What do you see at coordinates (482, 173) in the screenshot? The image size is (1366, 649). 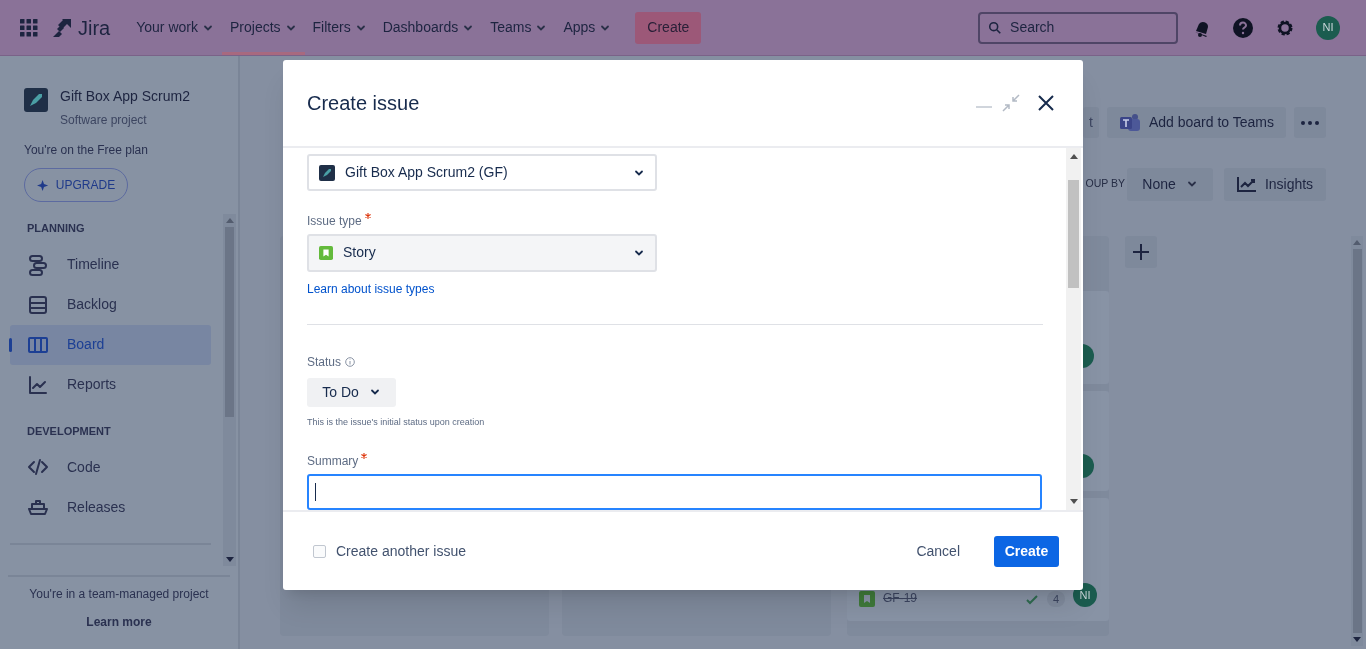 I see `project-select: Gift Box App Scrum2 (GF)` at bounding box center [482, 173].